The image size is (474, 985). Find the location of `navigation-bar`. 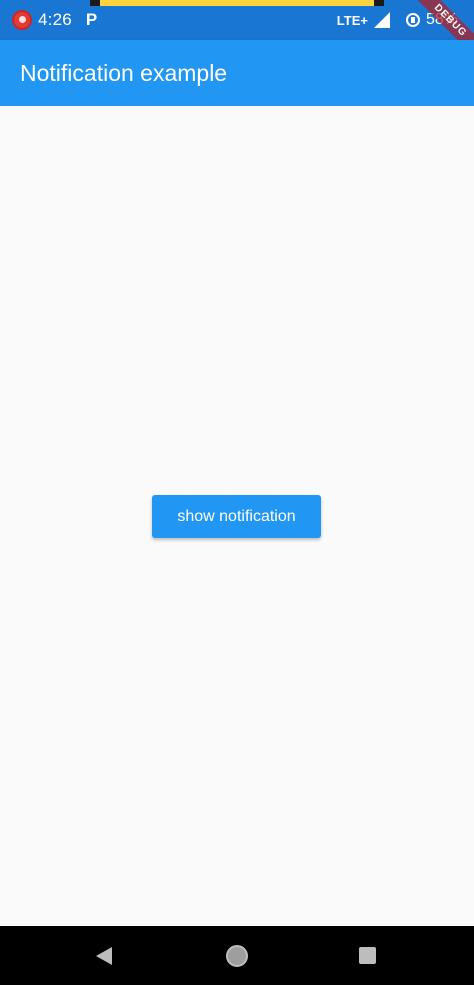

navigation-bar is located at coordinates (237, 955).